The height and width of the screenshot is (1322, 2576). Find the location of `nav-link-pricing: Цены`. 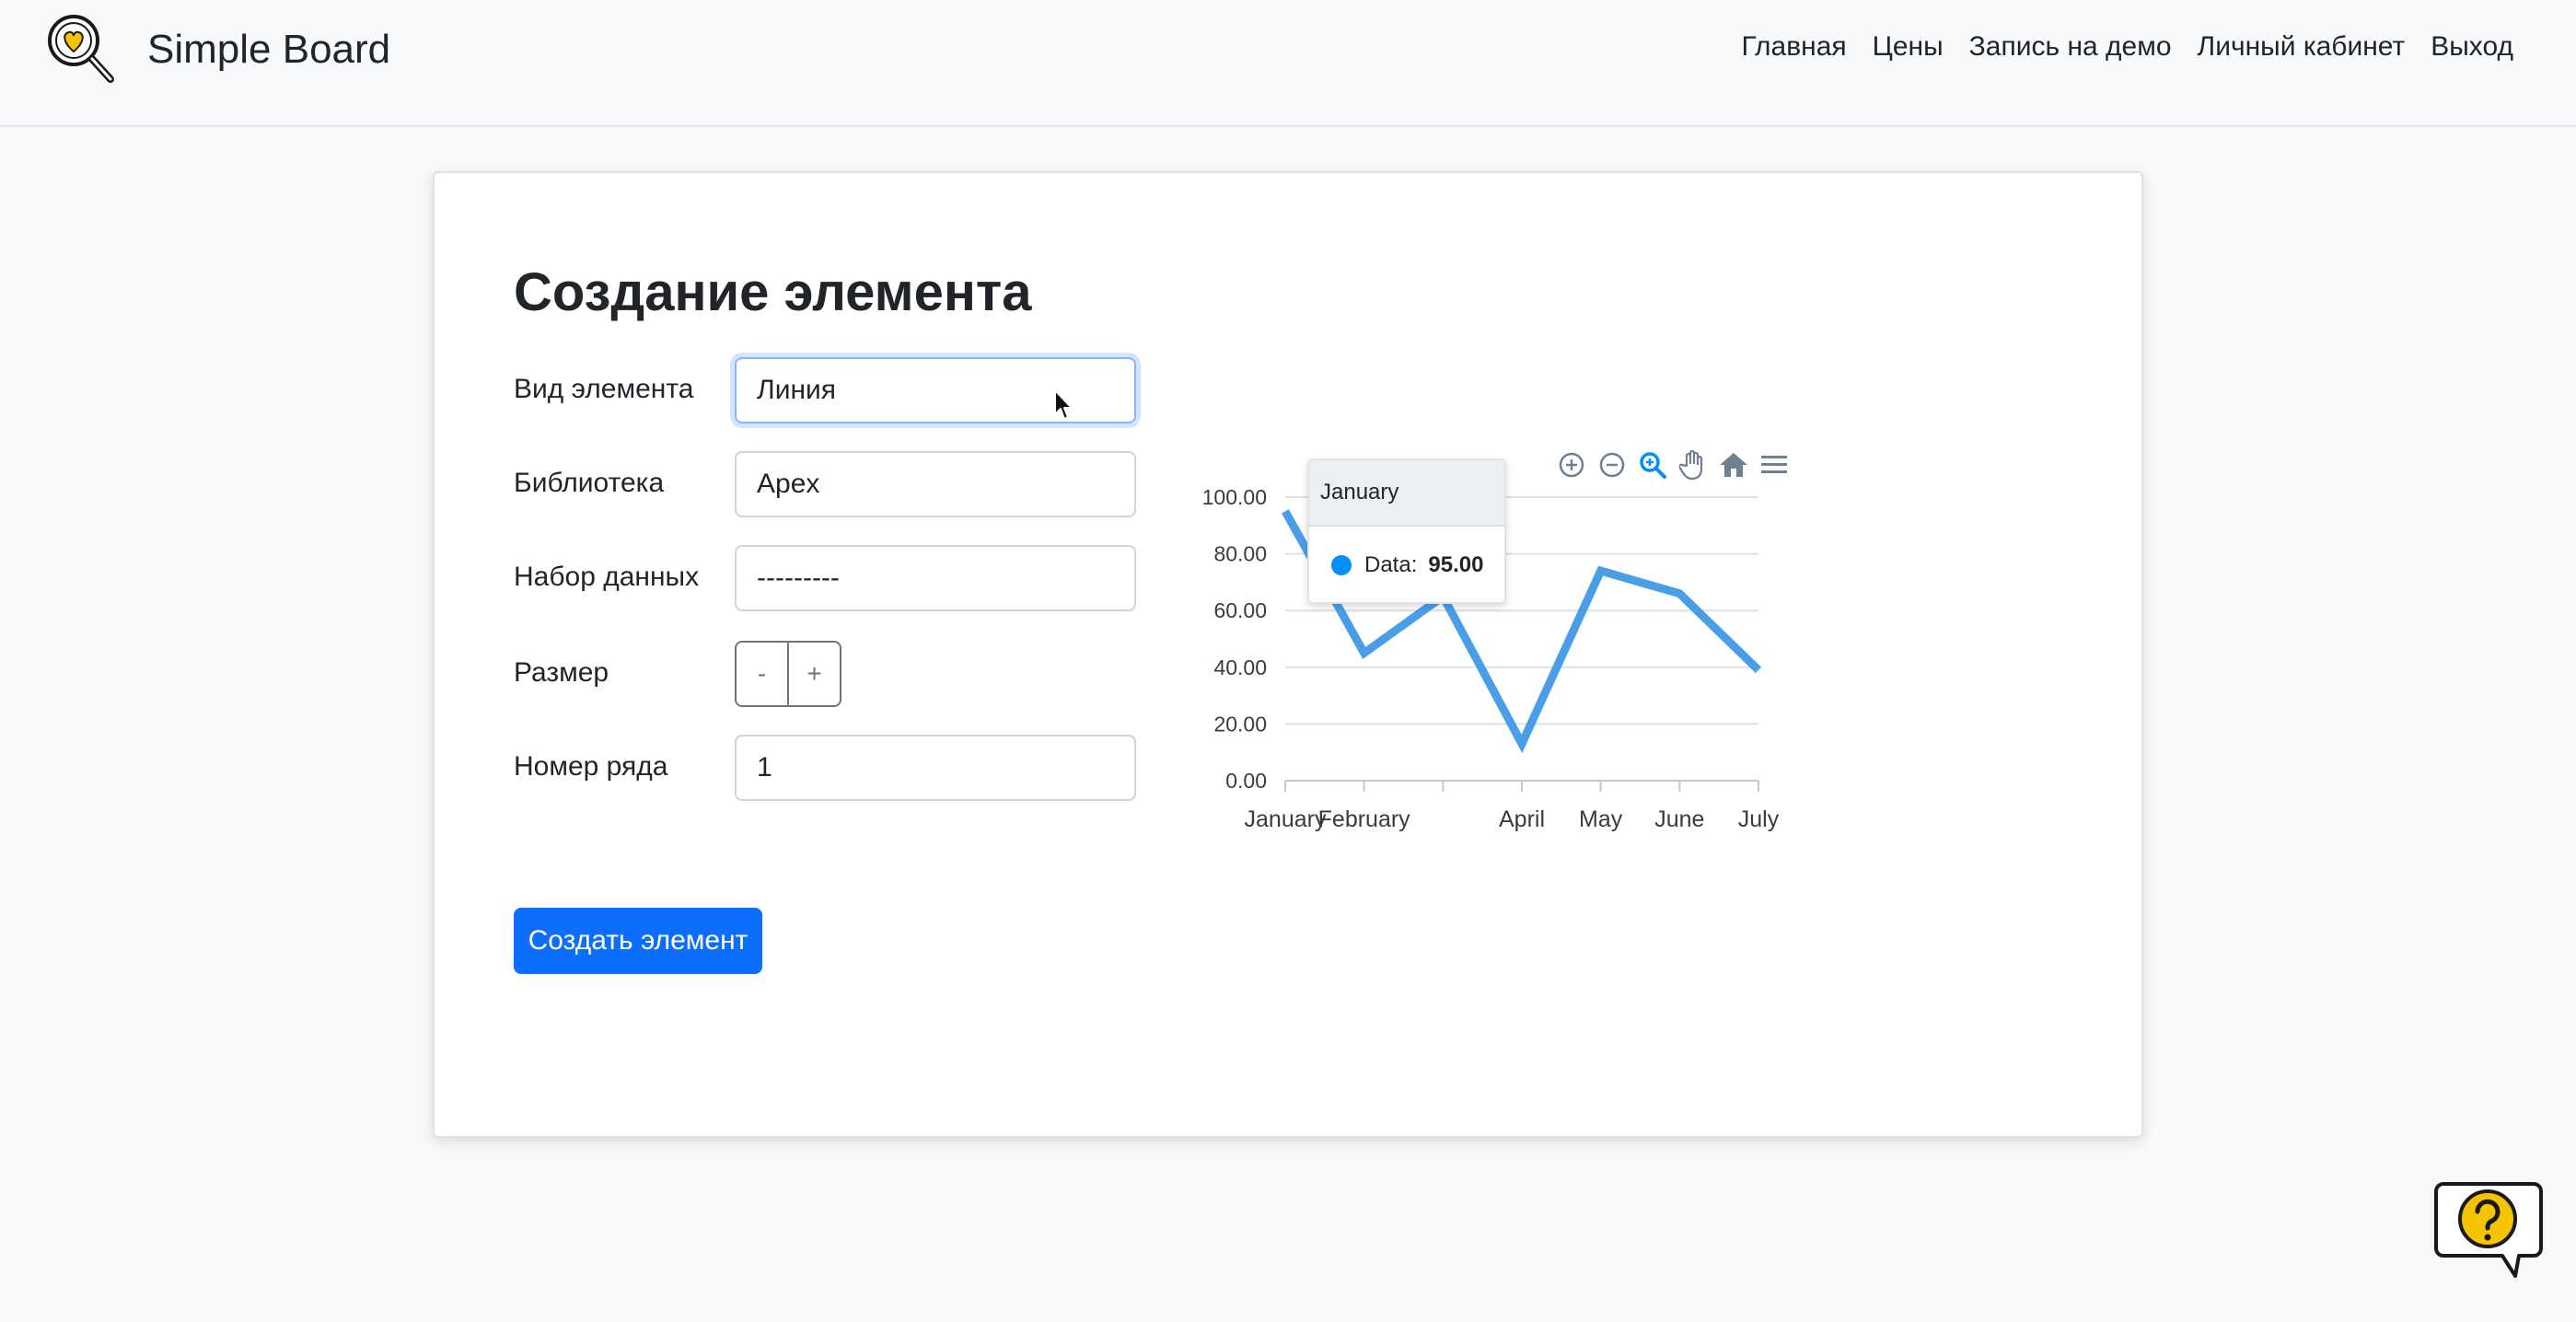

nav-link-pricing: Цены is located at coordinates (1908, 47).